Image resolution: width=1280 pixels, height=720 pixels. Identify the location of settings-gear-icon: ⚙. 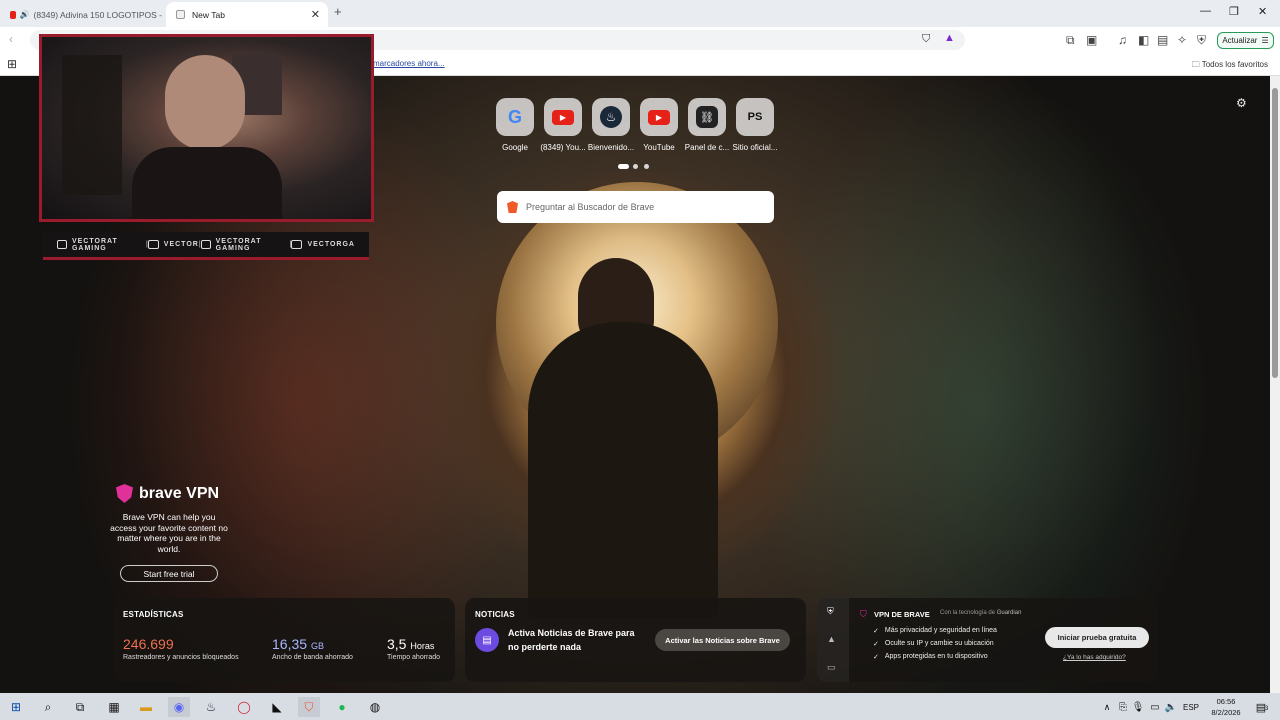
(1241, 103).